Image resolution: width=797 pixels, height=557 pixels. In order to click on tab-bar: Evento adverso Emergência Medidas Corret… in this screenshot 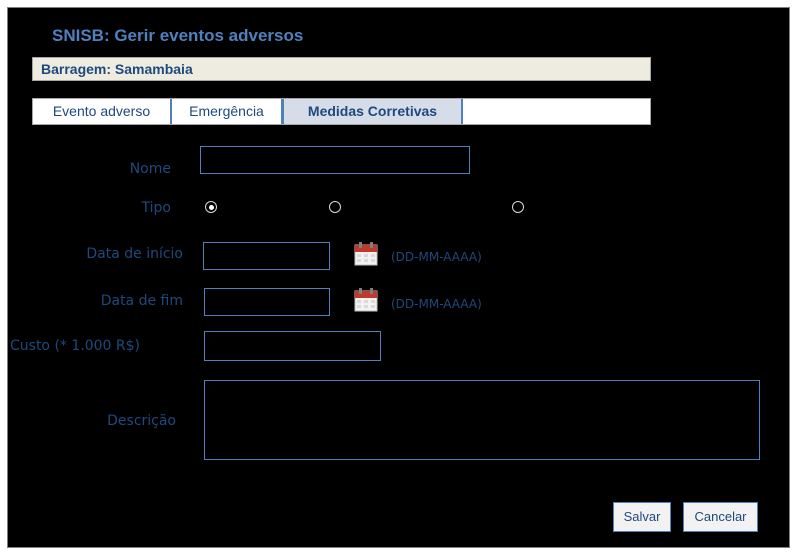, I will do `click(341, 111)`.